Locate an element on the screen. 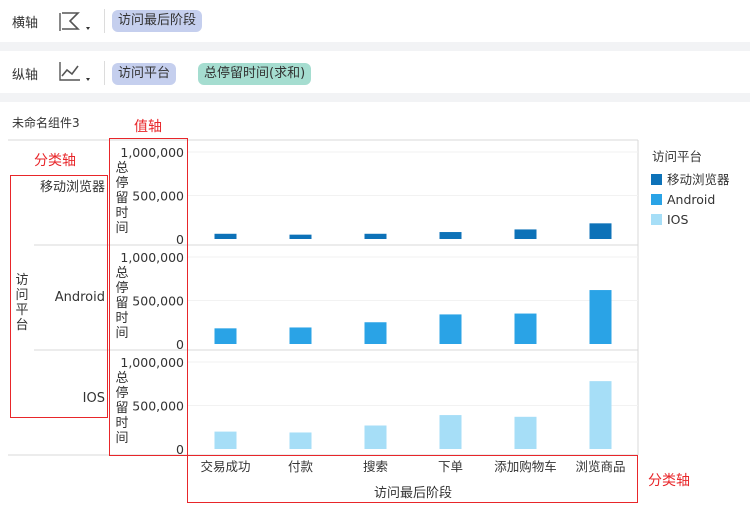 Image resolution: width=750 pixels, height=518 pixels. legend-title: 访问平台 is located at coordinates (677, 156).